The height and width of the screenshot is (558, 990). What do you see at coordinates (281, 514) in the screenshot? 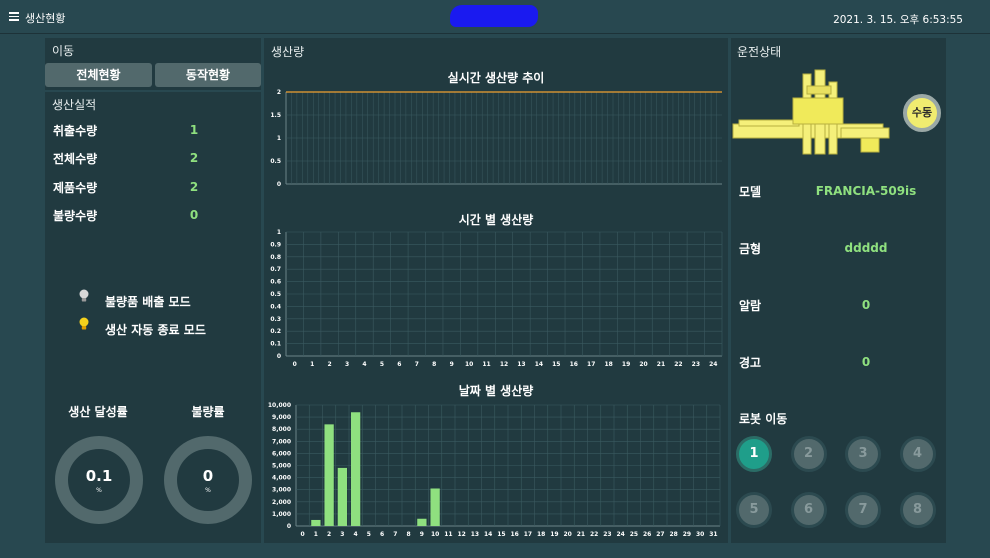
I see `y-tick-label: 1,000` at bounding box center [281, 514].